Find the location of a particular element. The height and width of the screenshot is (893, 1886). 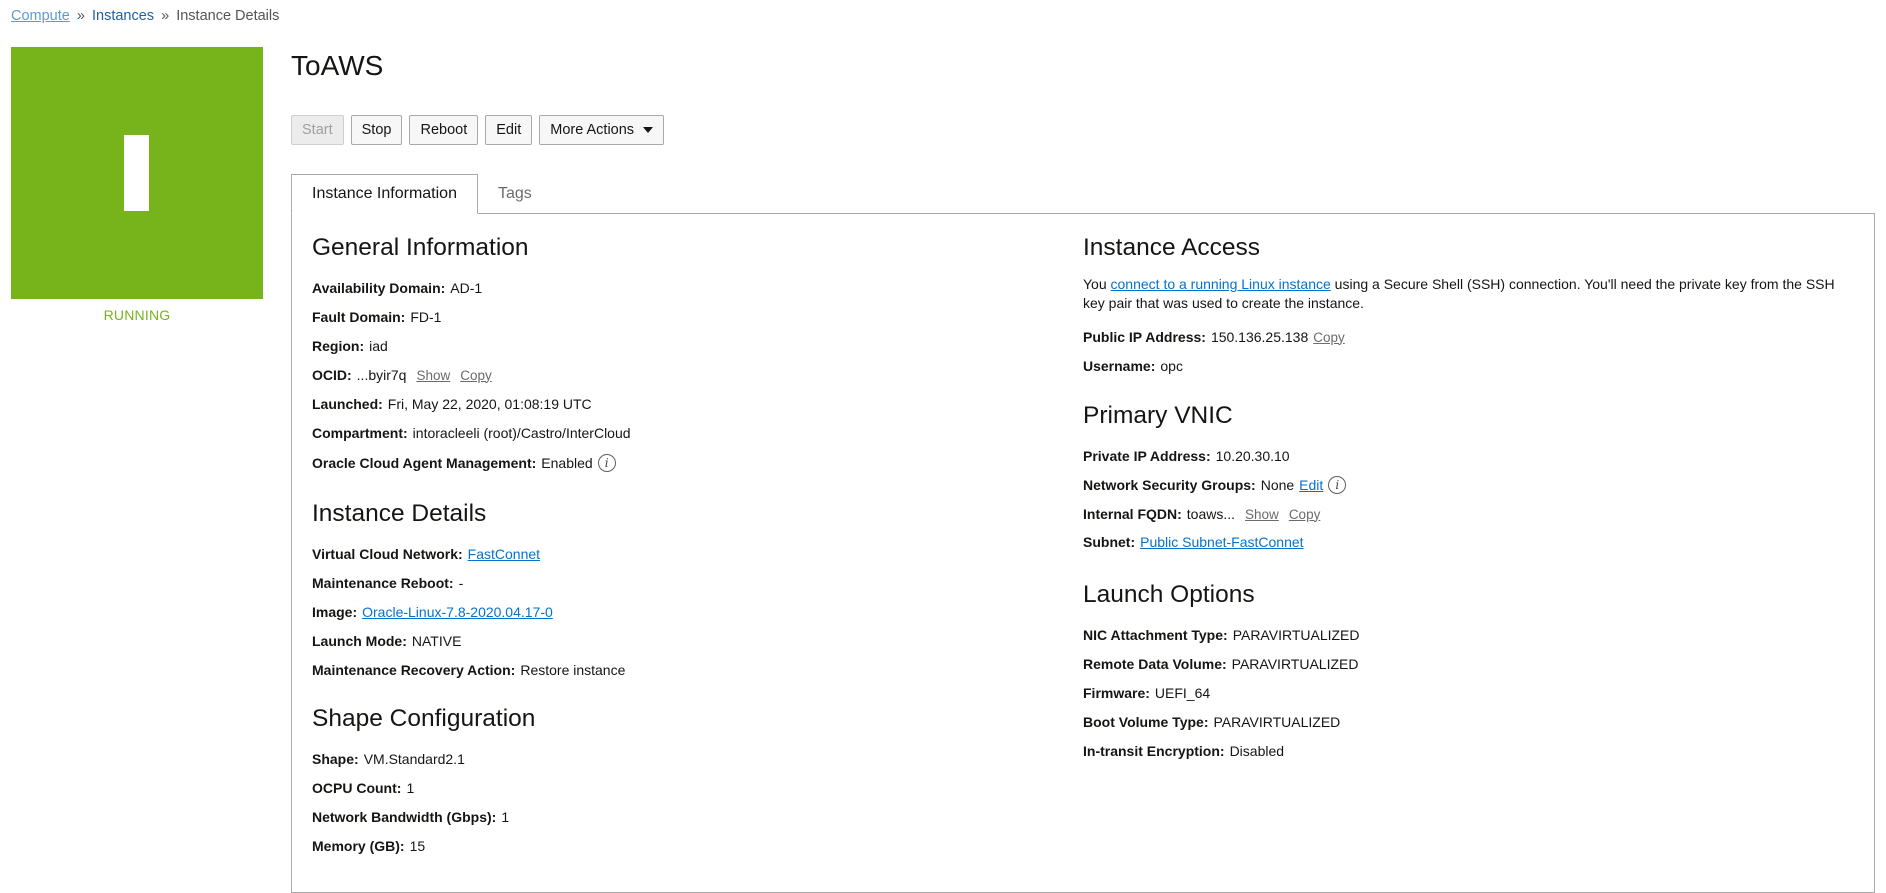

field-value: FD-1 is located at coordinates (426, 317).